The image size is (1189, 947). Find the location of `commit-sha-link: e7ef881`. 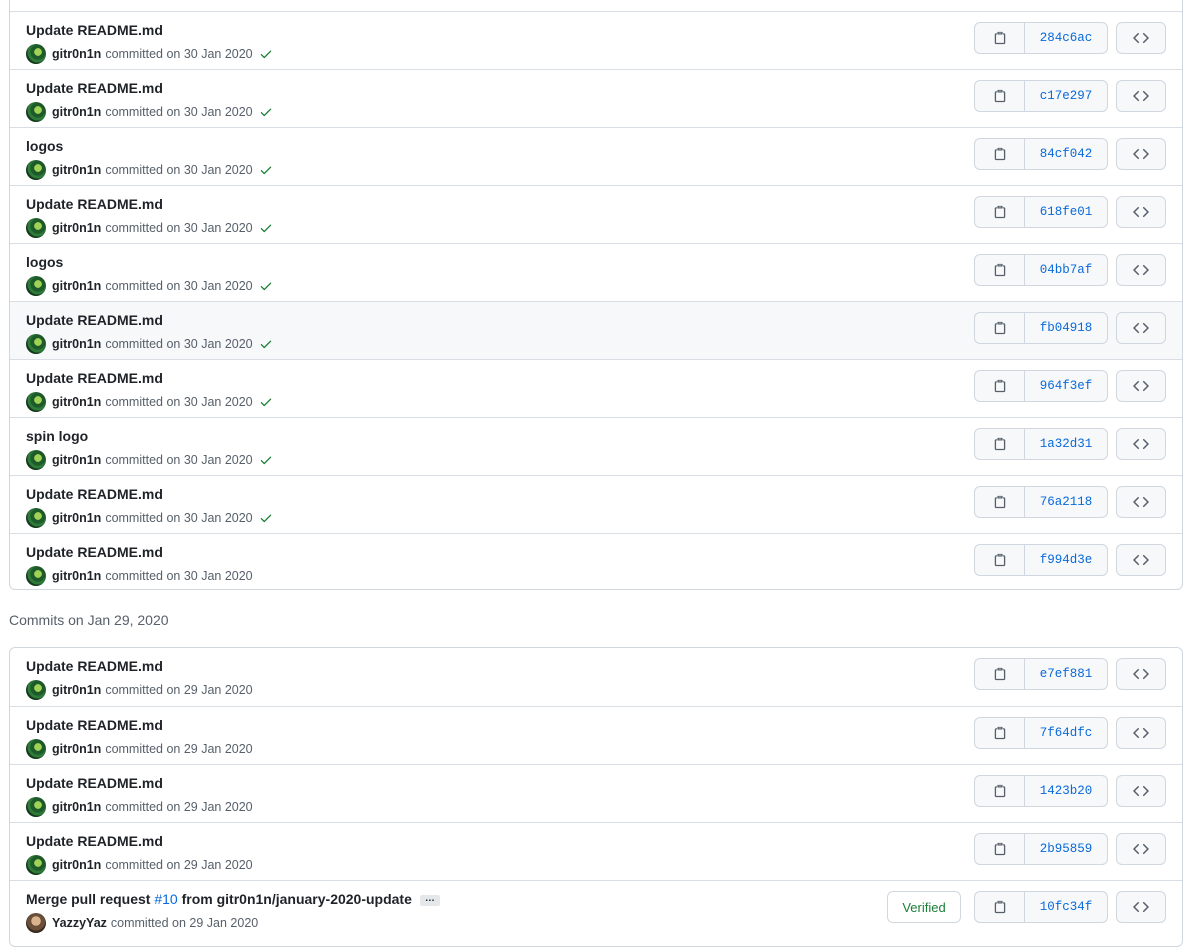

commit-sha-link: e7ef881 is located at coordinates (1066, 674).